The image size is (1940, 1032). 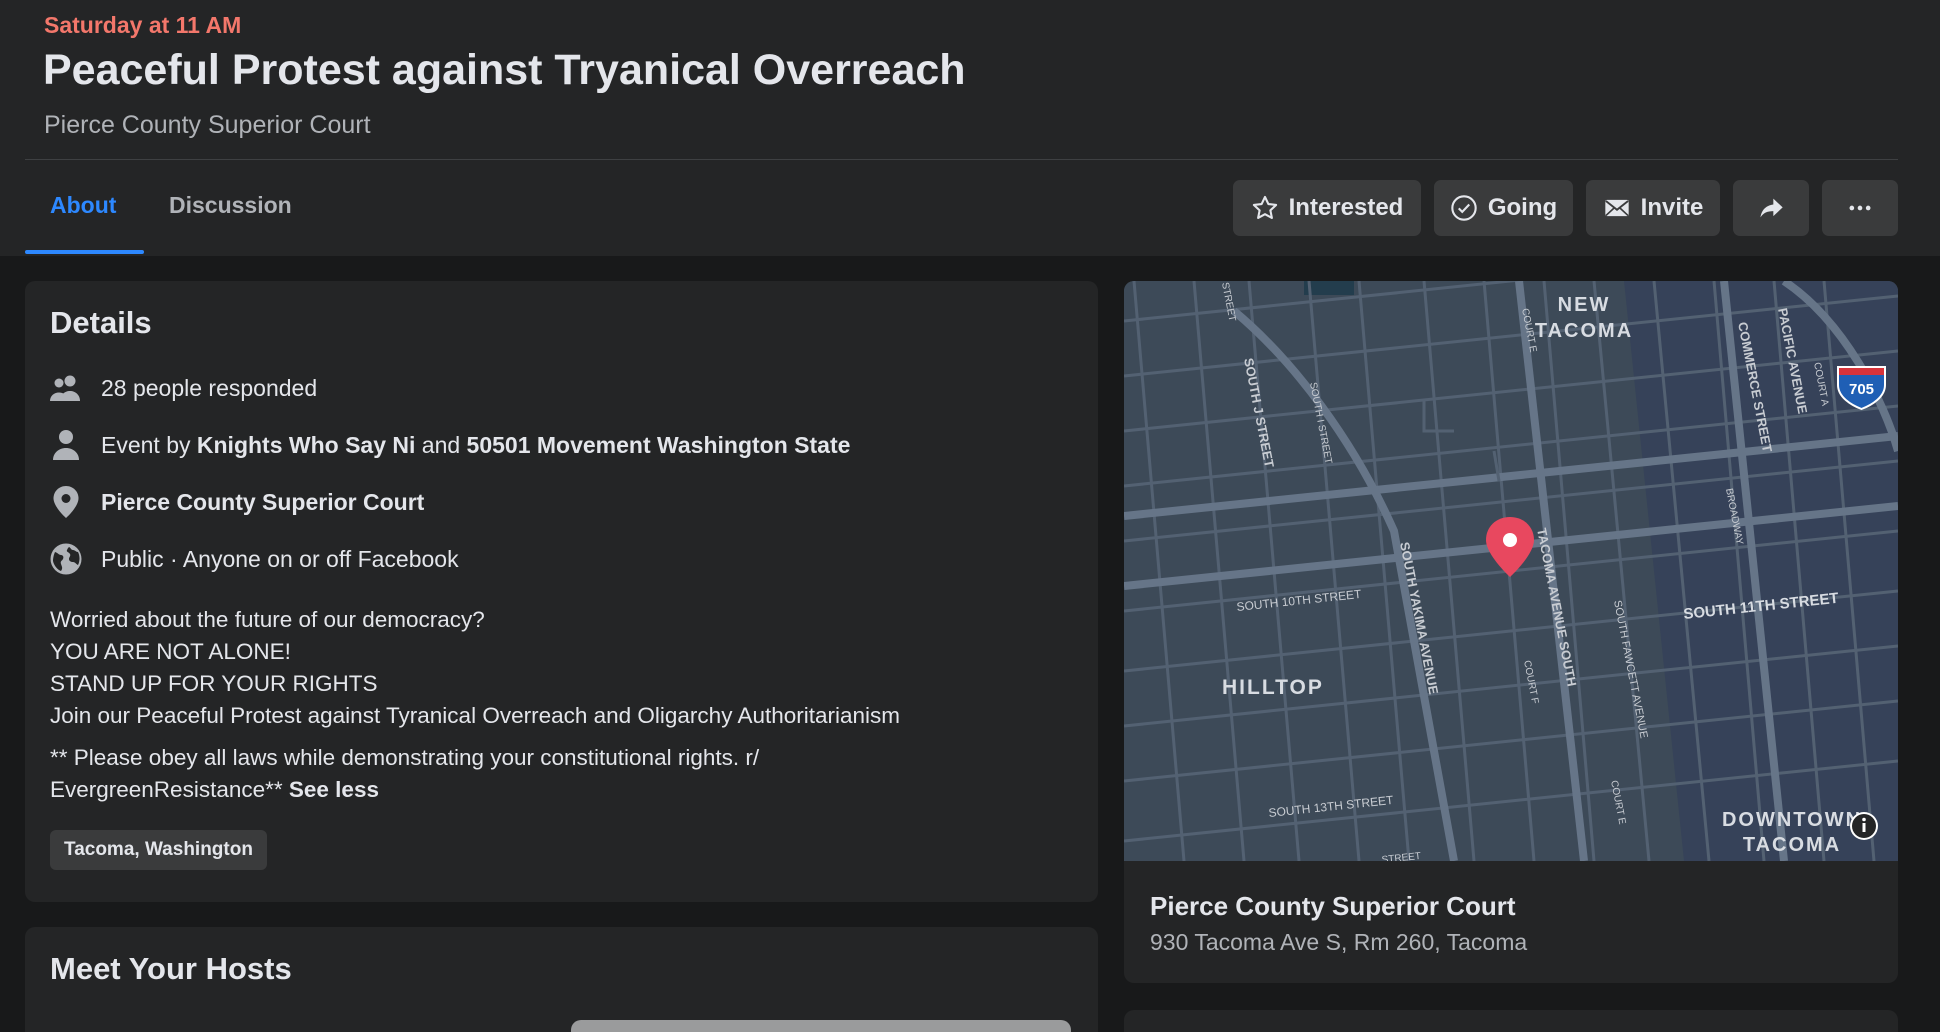 I want to click on responded-text: 28 people responded, so click(x=209, y=388).